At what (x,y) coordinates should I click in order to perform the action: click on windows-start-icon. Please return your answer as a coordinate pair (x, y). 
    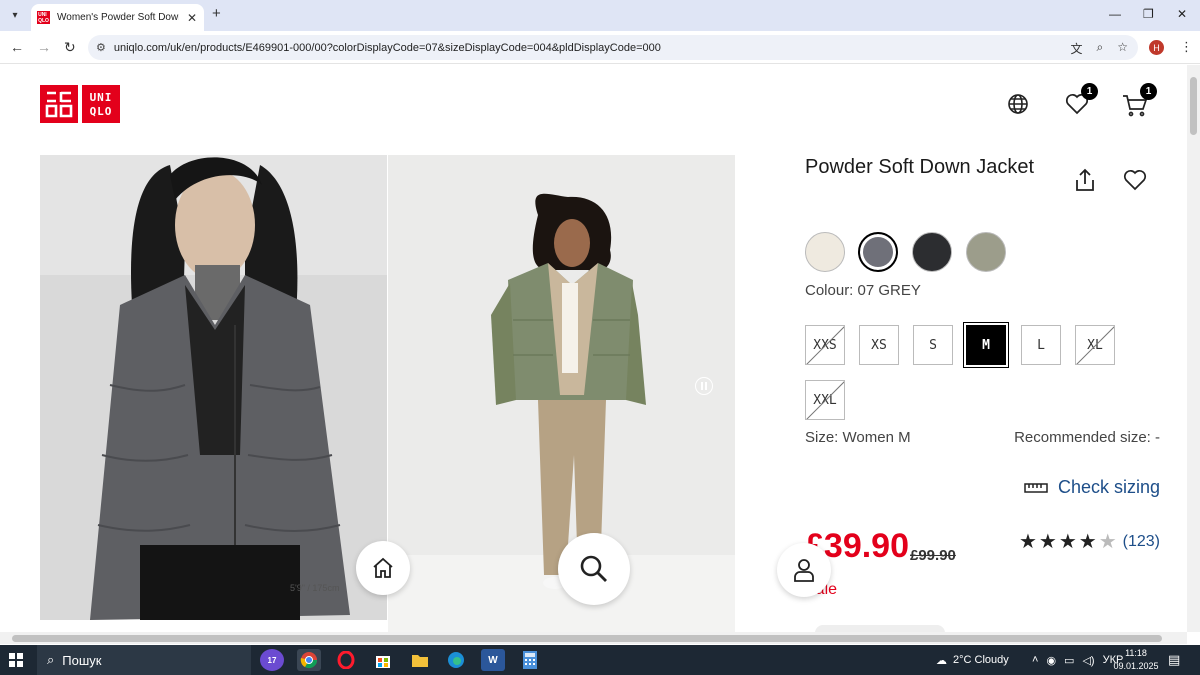
    Looking at the image, I should click on (16, 660).